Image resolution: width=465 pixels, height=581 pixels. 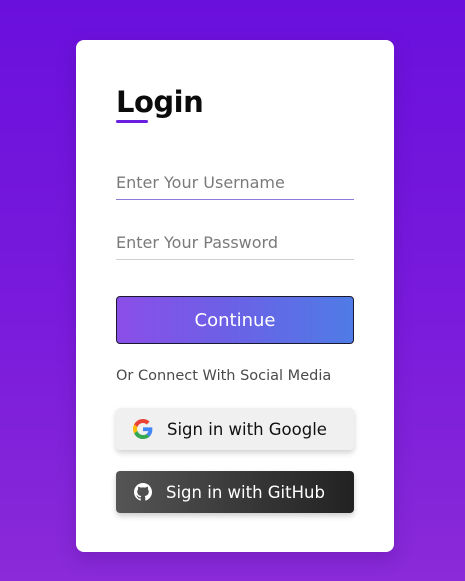 I want to click on github-signin-button: Sign in with GitHub, so click(x=235, y=492).